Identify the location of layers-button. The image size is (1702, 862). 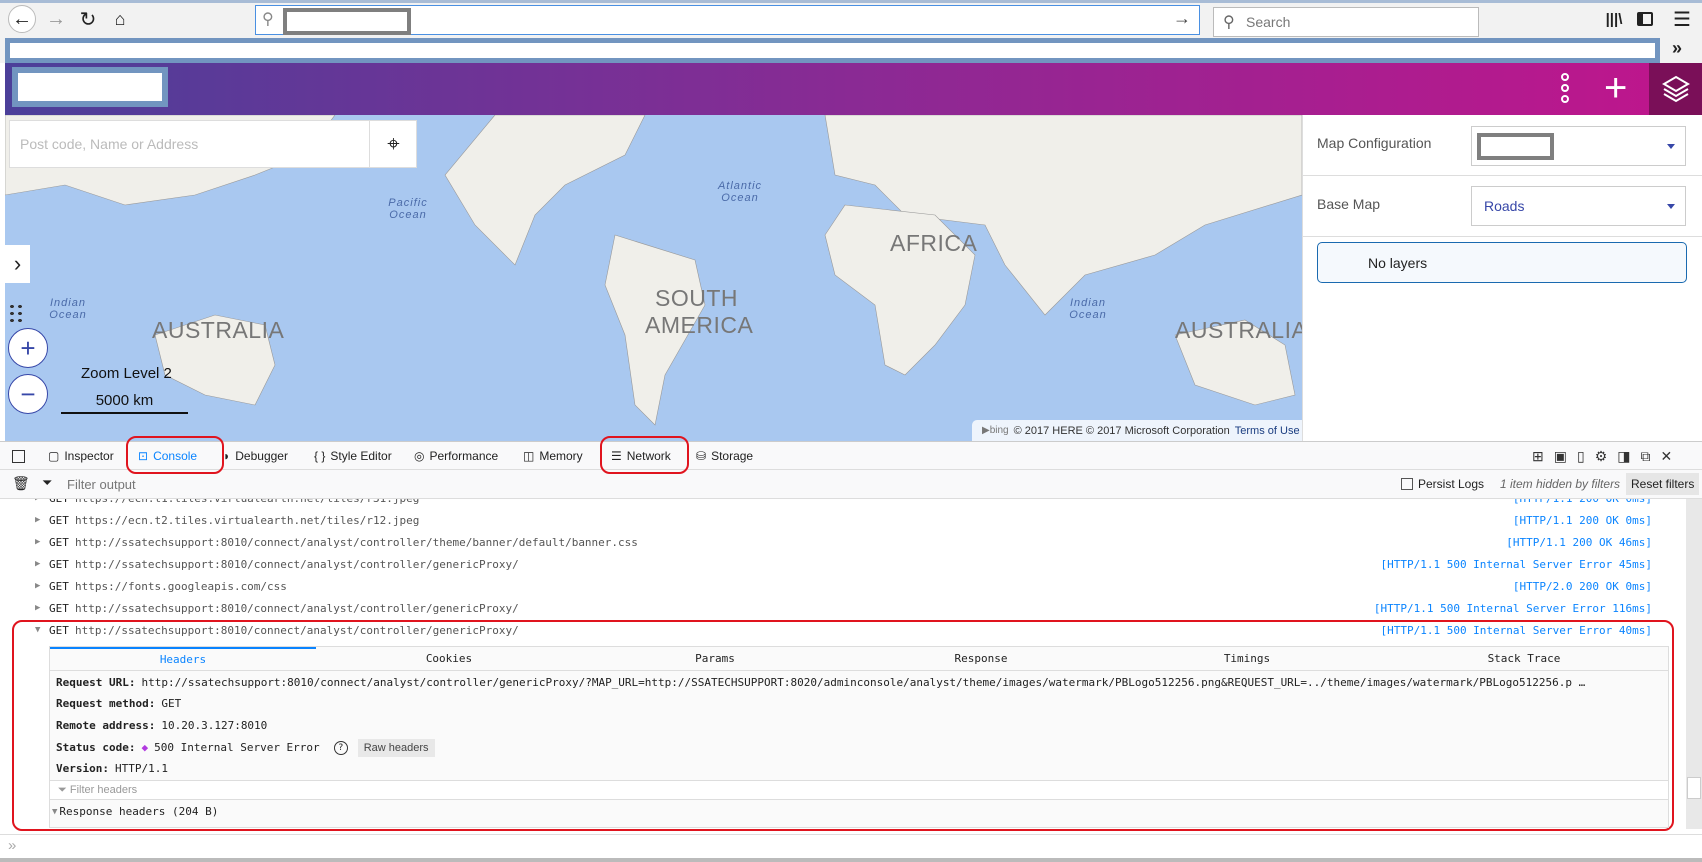
(1675, 89).